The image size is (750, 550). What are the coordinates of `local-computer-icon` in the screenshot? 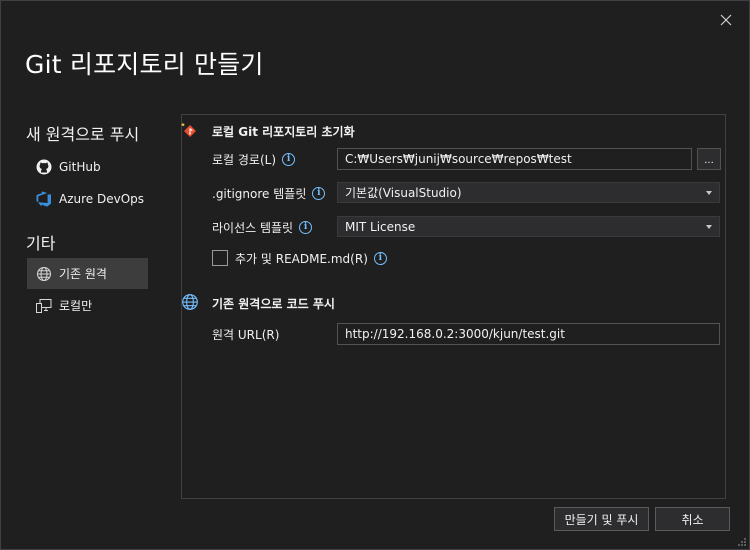 It's located at (44, 306).